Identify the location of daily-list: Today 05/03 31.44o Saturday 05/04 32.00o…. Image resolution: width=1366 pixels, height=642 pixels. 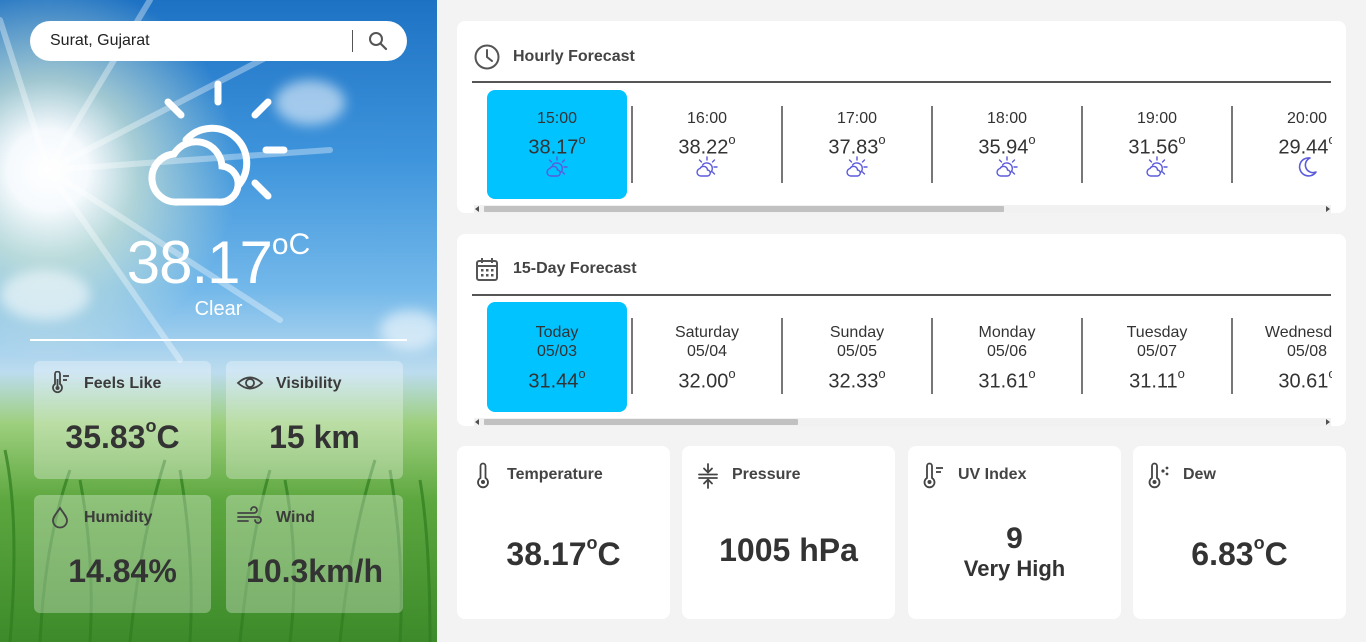
(909, 357).